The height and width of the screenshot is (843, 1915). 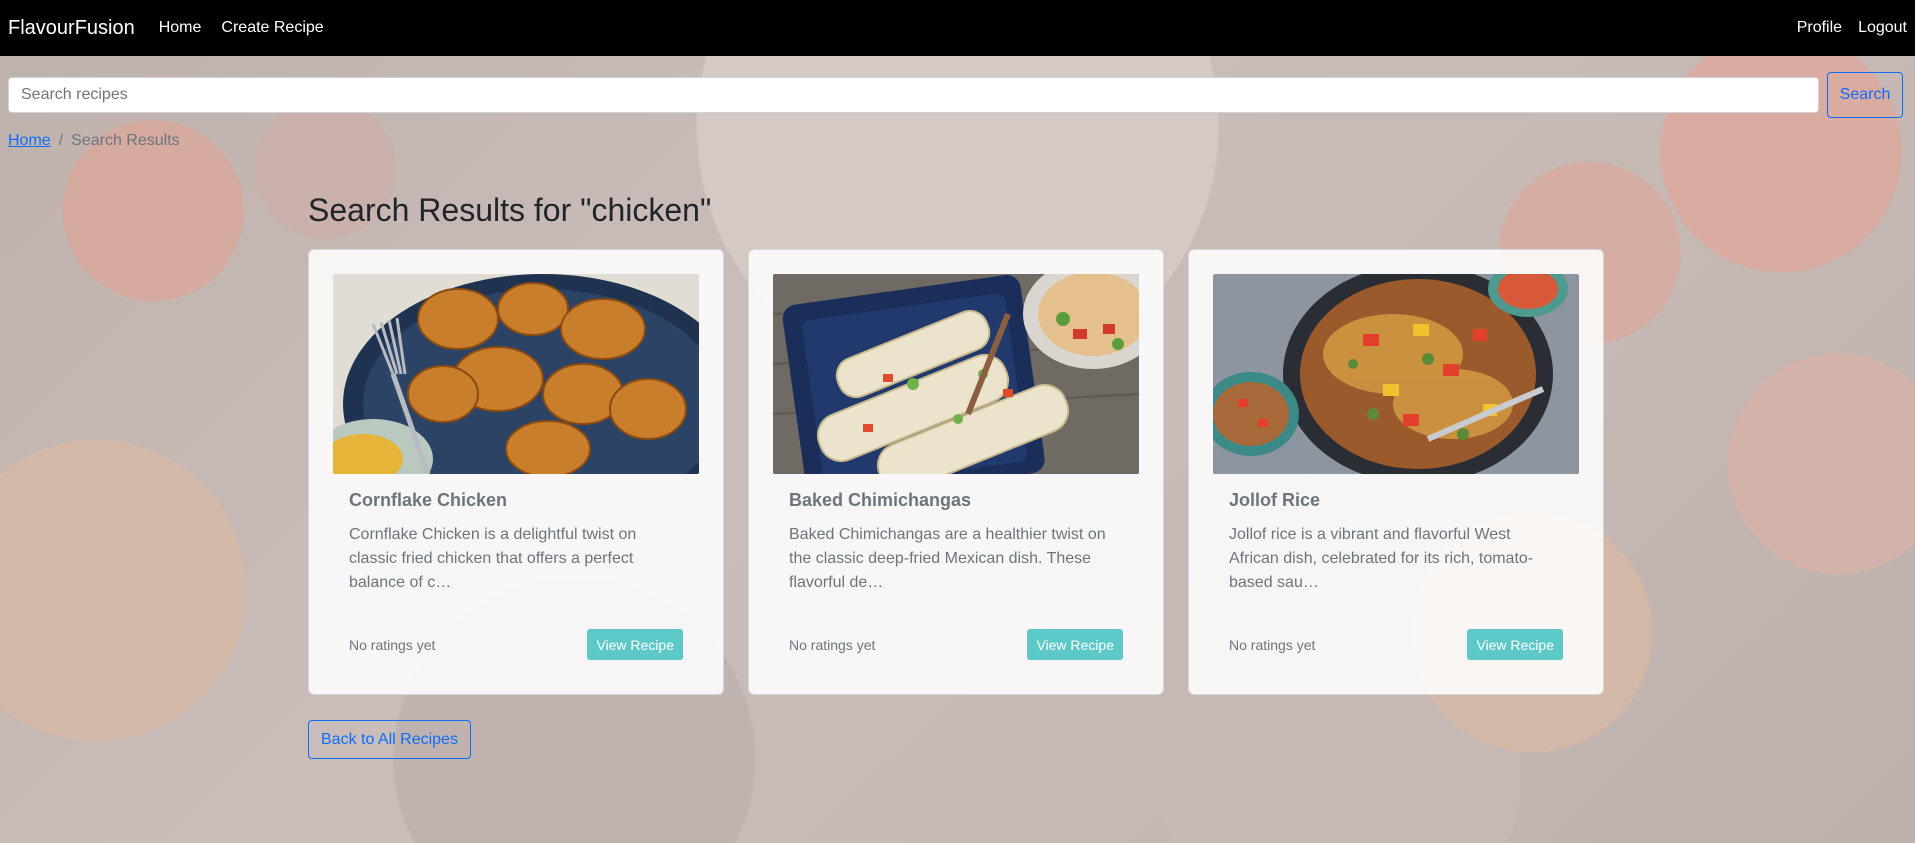 What do you see at coordinates (1882, 28) in the screenshot?
I see `nav-logout-link: Logout` at bounding box center [1882, 28].